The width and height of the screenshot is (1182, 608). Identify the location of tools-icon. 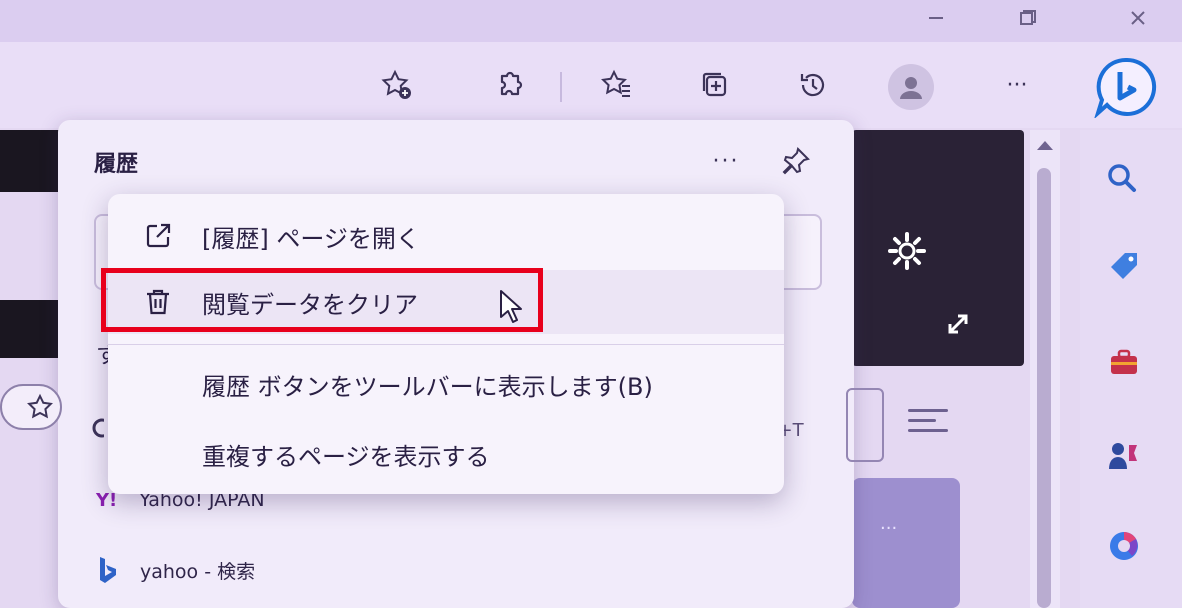
(1124, 362).